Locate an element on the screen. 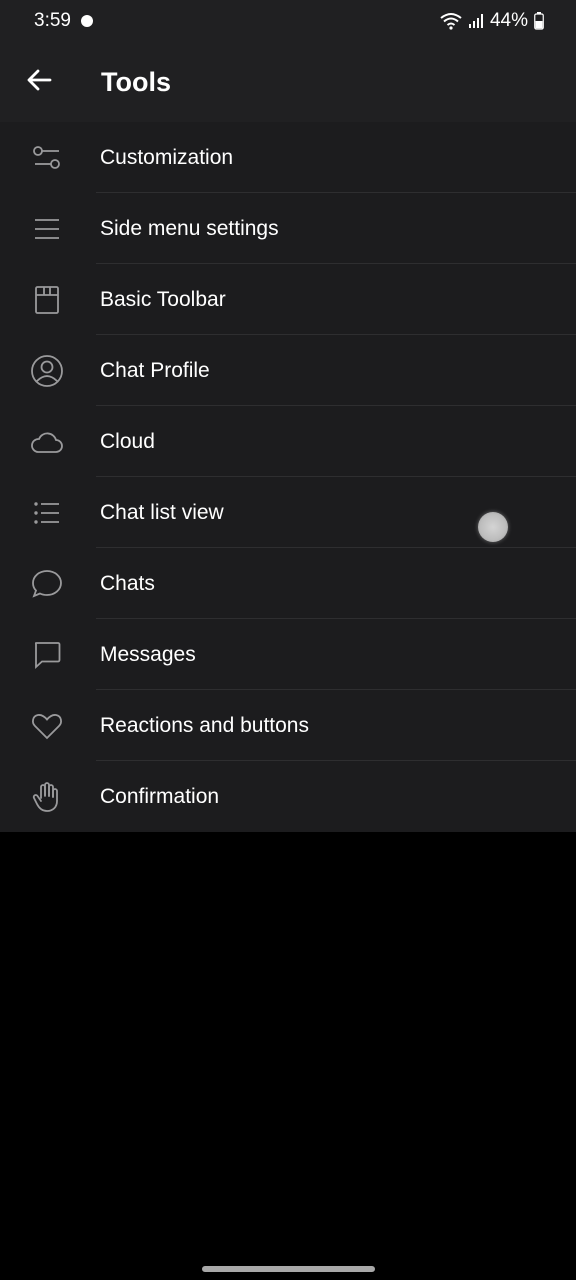 The height and width of the screenshot is (1280, 576). arrow-left-icon is located at coordinates (39, 82).